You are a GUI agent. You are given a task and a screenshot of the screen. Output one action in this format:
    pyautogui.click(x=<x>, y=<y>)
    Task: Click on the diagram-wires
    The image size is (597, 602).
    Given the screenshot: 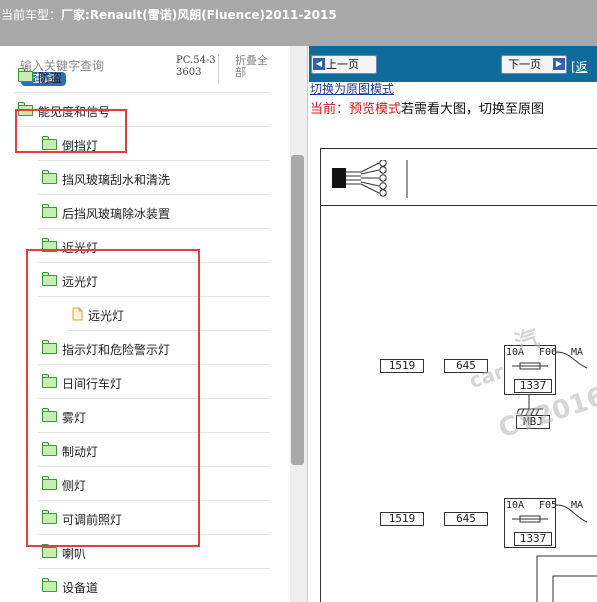 What is the action you would take?
    pyautogui.click(x=566, y=476)
    